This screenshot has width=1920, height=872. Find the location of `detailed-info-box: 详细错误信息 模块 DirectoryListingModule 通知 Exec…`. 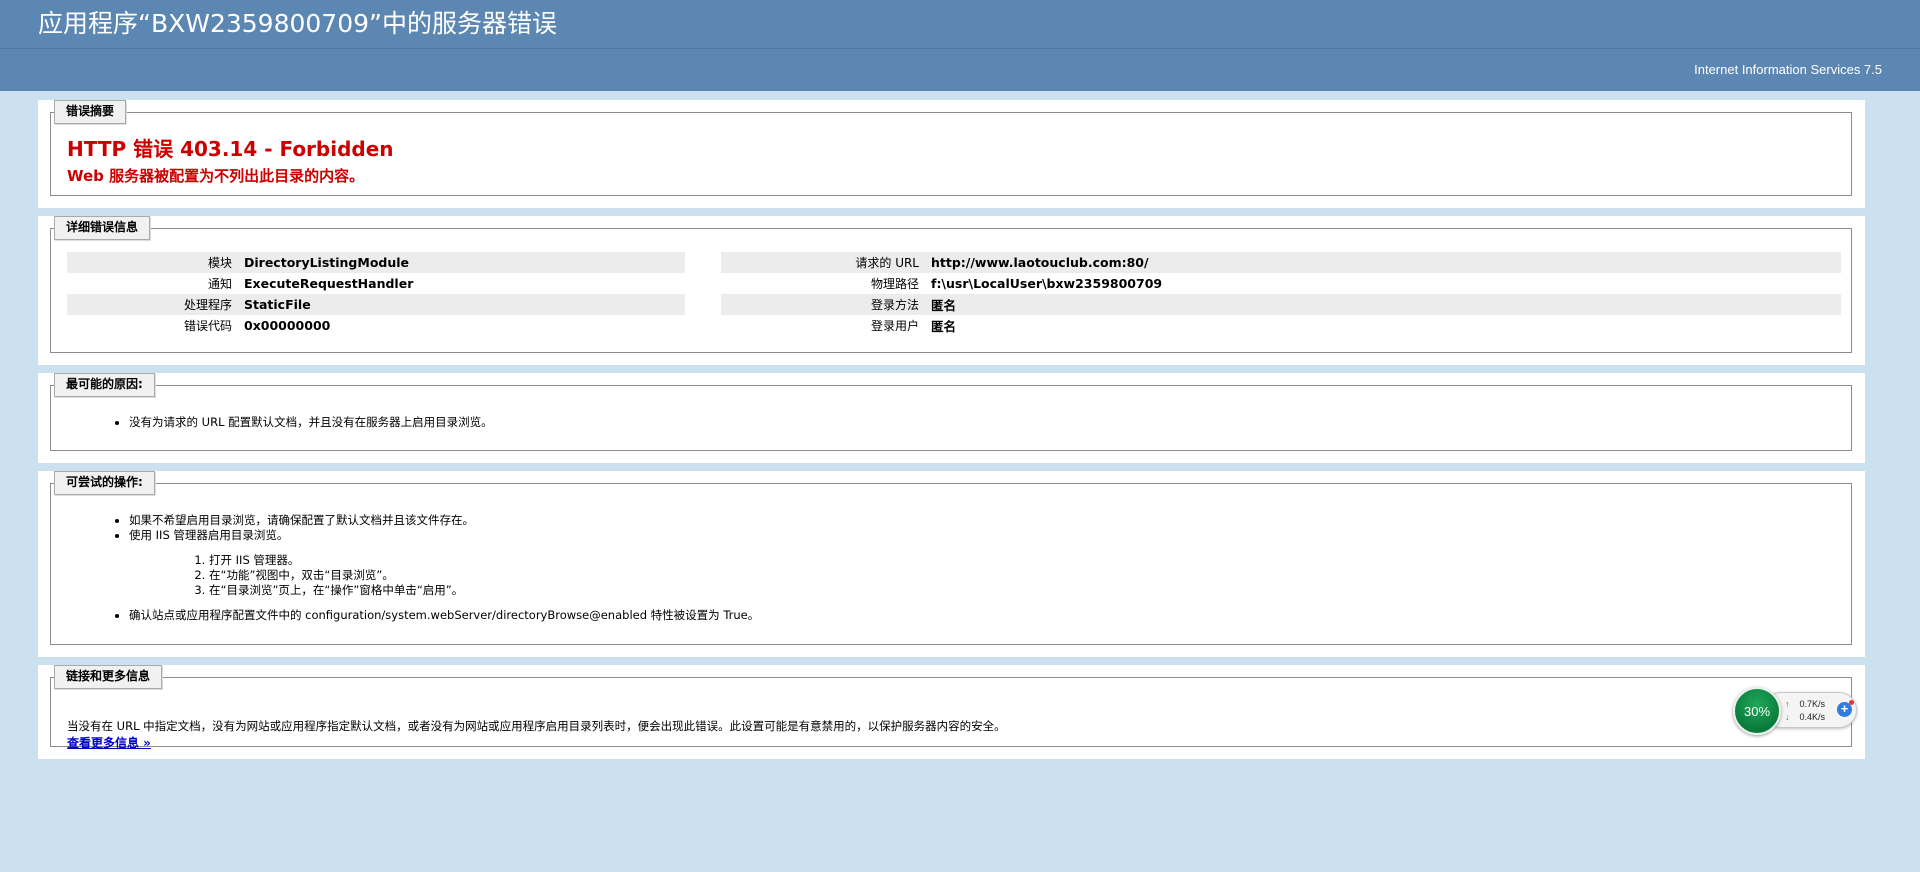

detailed-info-box: 详细错误信息 模块 DirectoryListingModule 通知 Exec… is located at coordinates (951, 284).